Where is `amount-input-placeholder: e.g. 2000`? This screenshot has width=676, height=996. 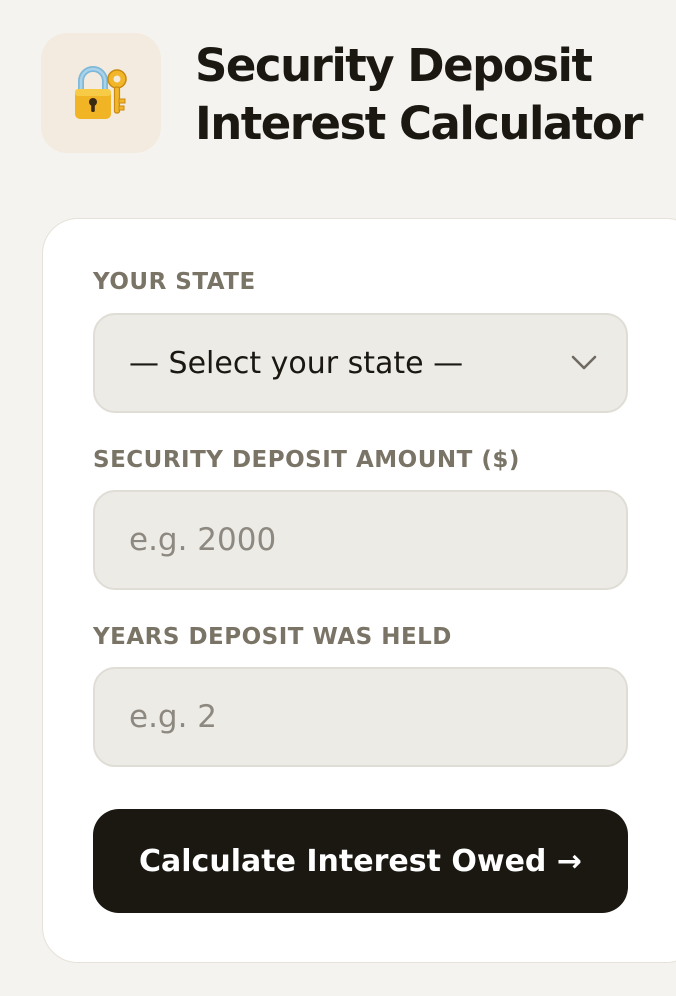
amount-input-placeholder: e.g. 2000 is located at coordinates (203, 540).